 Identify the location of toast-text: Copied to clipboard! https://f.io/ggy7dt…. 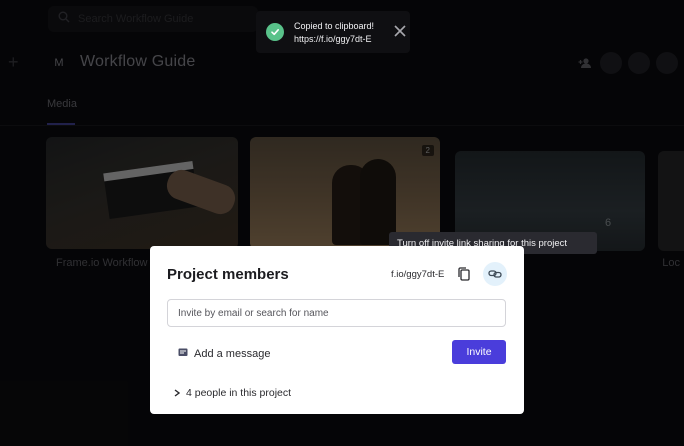
(334, 32).